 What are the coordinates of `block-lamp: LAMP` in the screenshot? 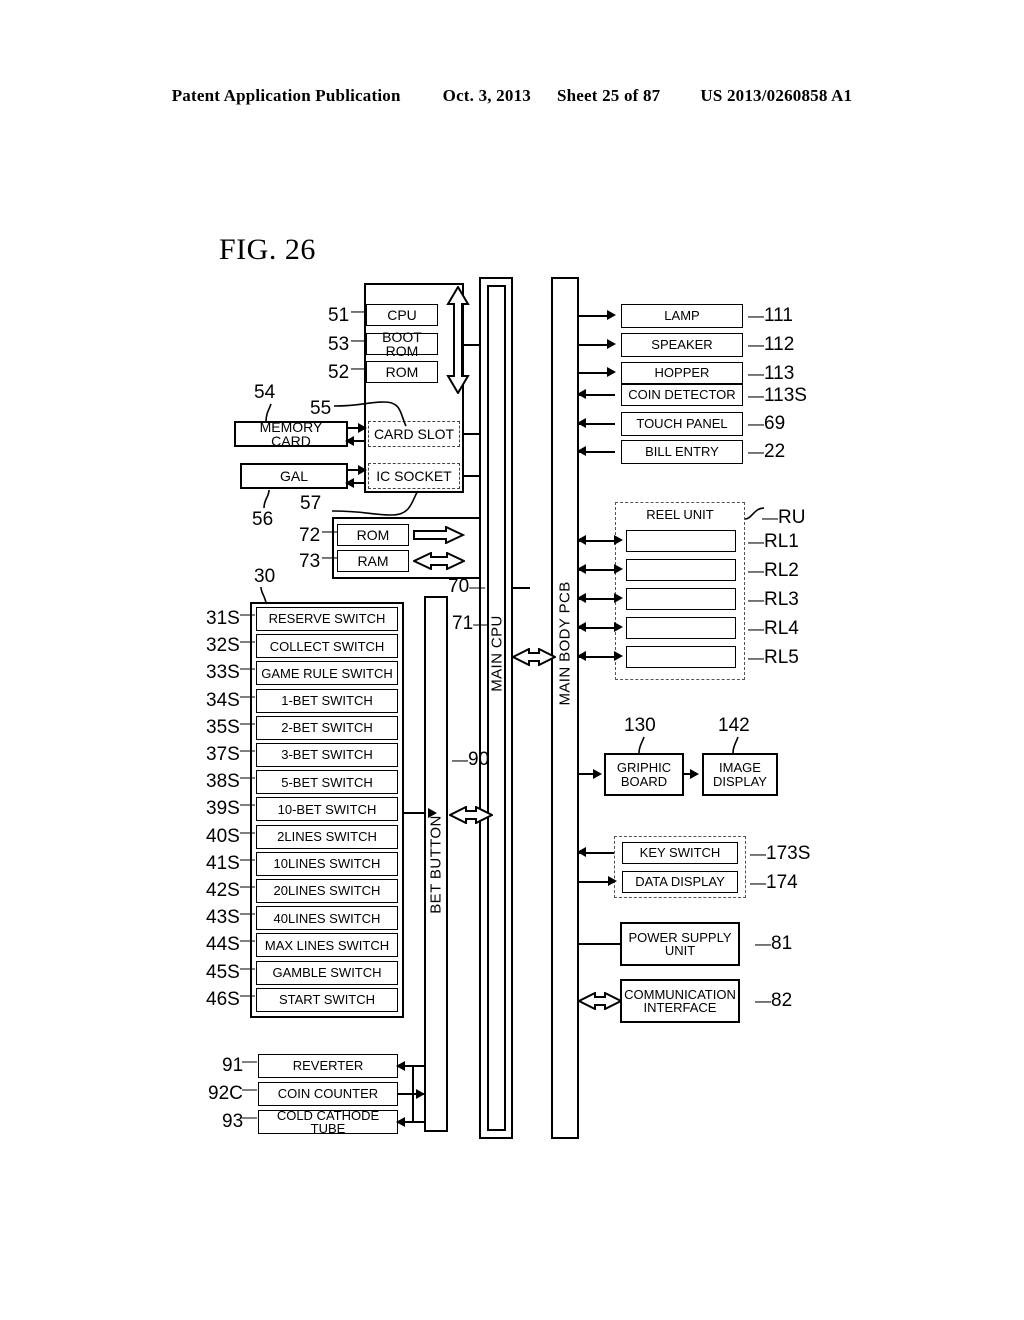 It's located at (682, 316).